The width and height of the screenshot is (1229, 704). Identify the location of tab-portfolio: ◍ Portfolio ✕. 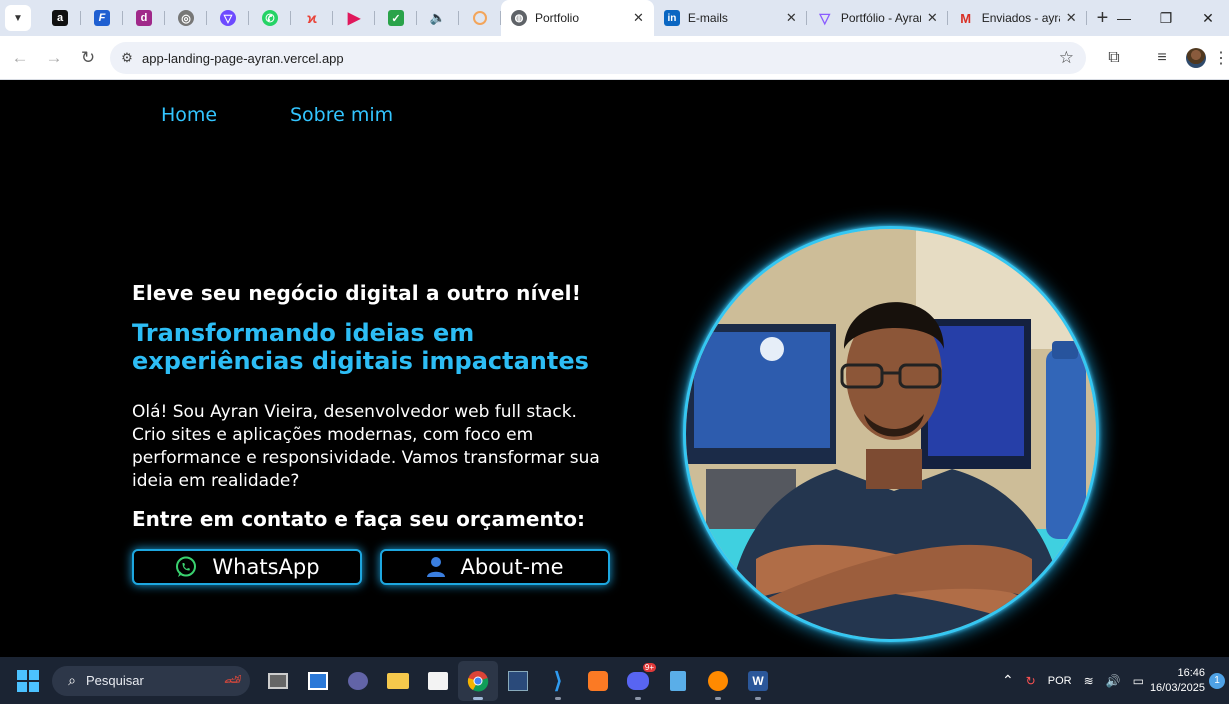
(577, 18).